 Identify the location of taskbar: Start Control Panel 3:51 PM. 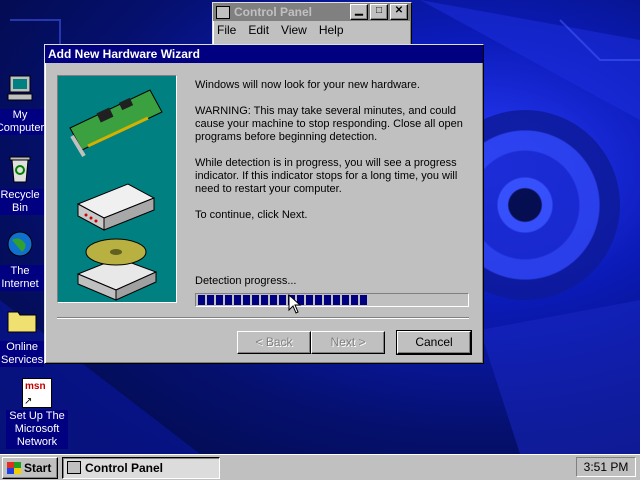
(320, 467).